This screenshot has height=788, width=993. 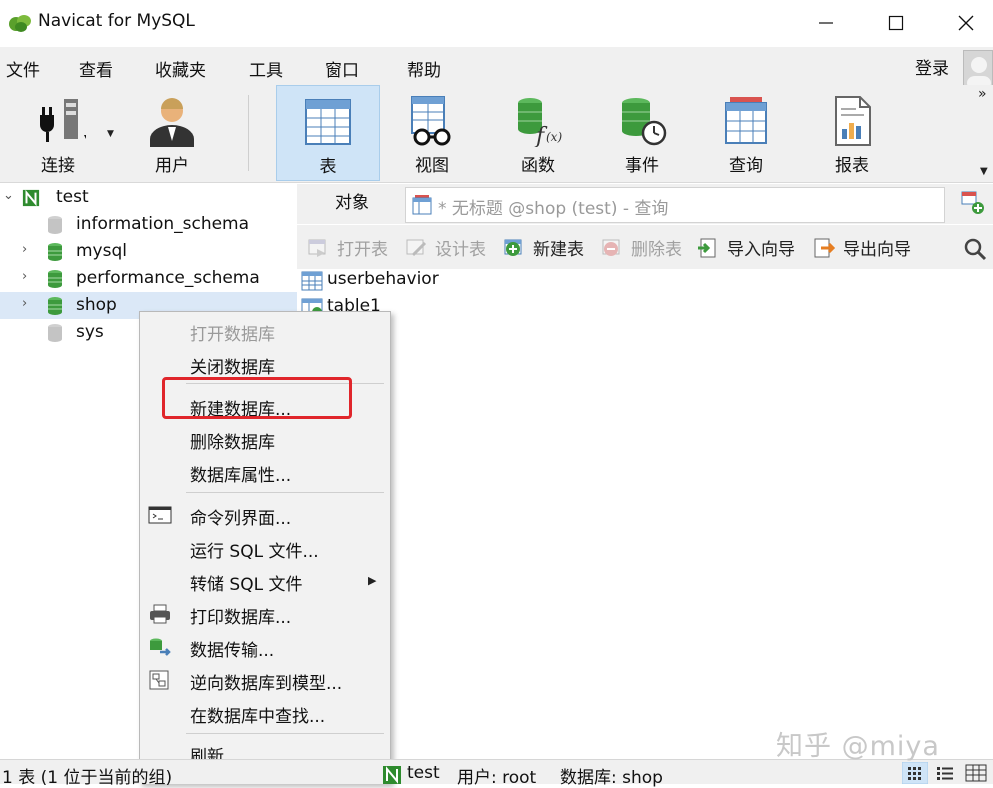 I want to click on maximize-icon, so click(x=896, y=23).